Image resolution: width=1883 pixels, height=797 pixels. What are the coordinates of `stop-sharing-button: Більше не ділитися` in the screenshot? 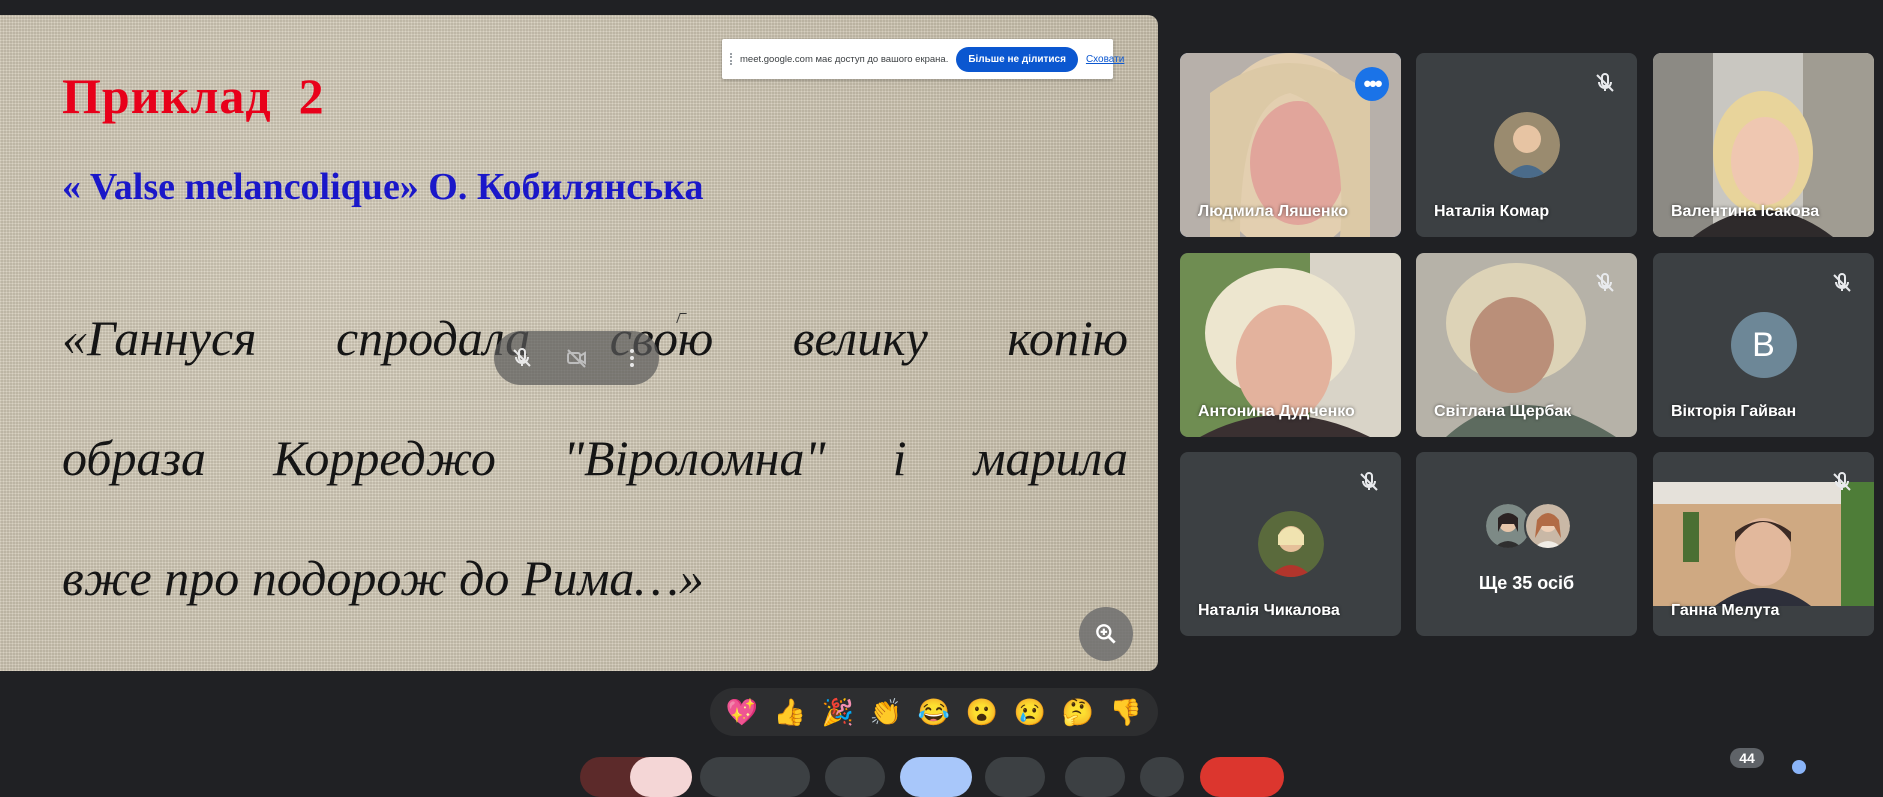 It's located at (1017, 59).